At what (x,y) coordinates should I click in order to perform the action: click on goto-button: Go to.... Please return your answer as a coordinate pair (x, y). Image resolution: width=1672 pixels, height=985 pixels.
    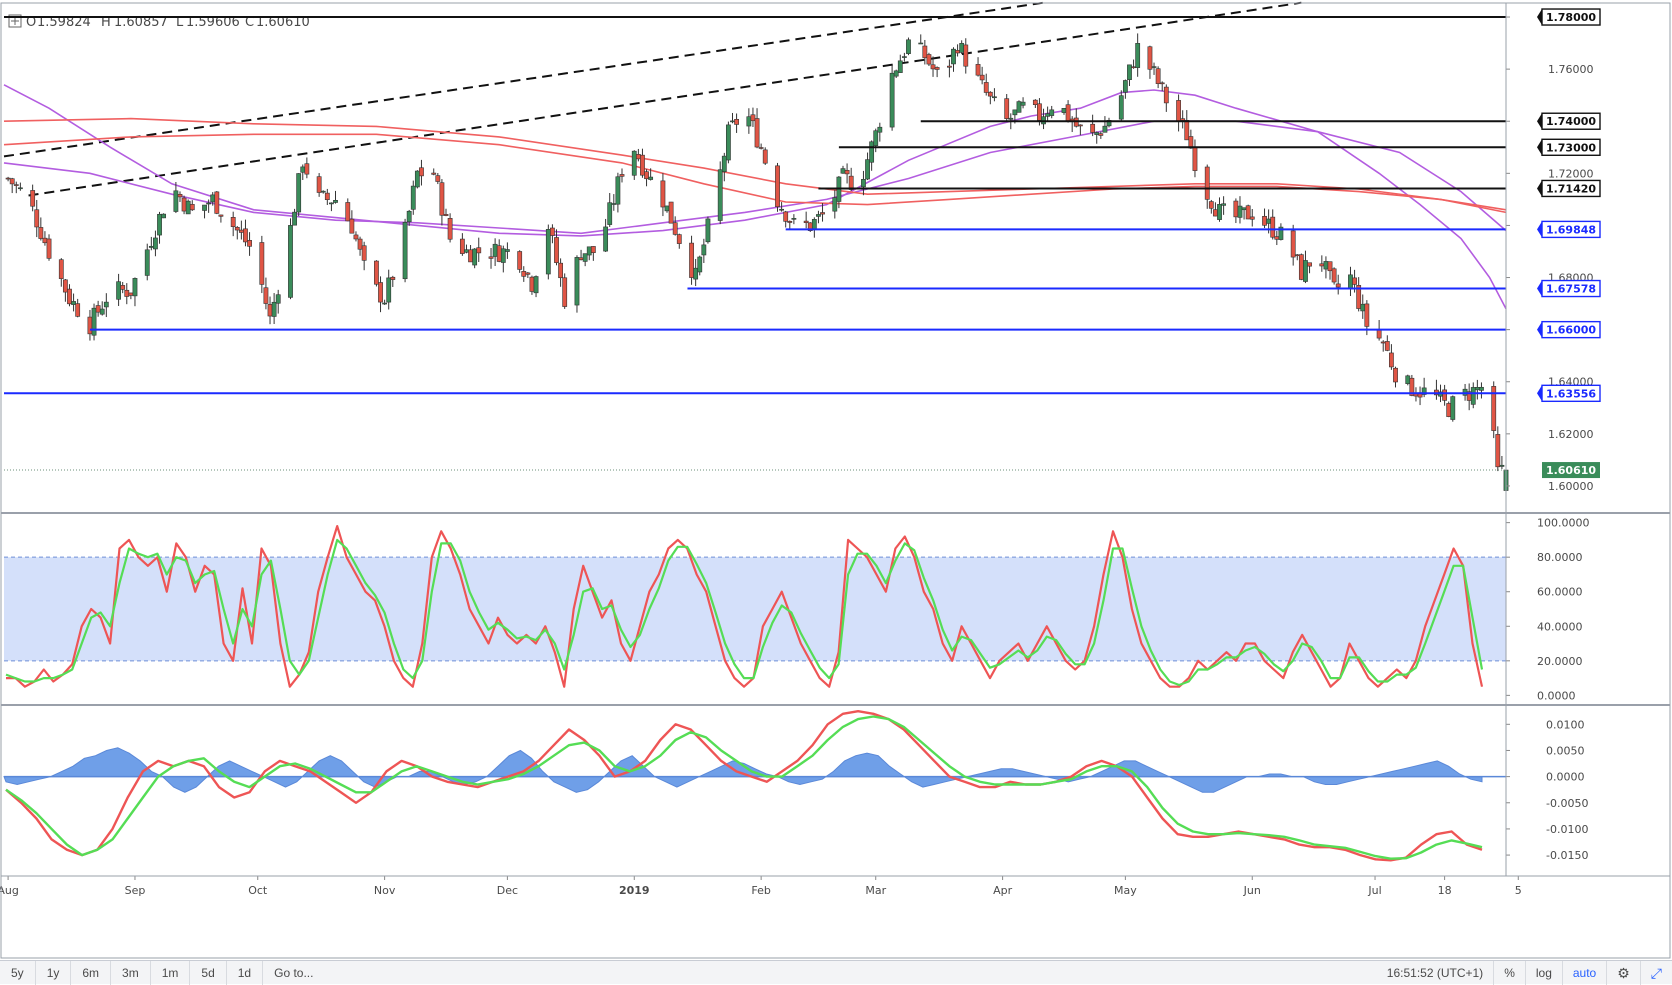
    Looking at the image, I should click on (293, 973).